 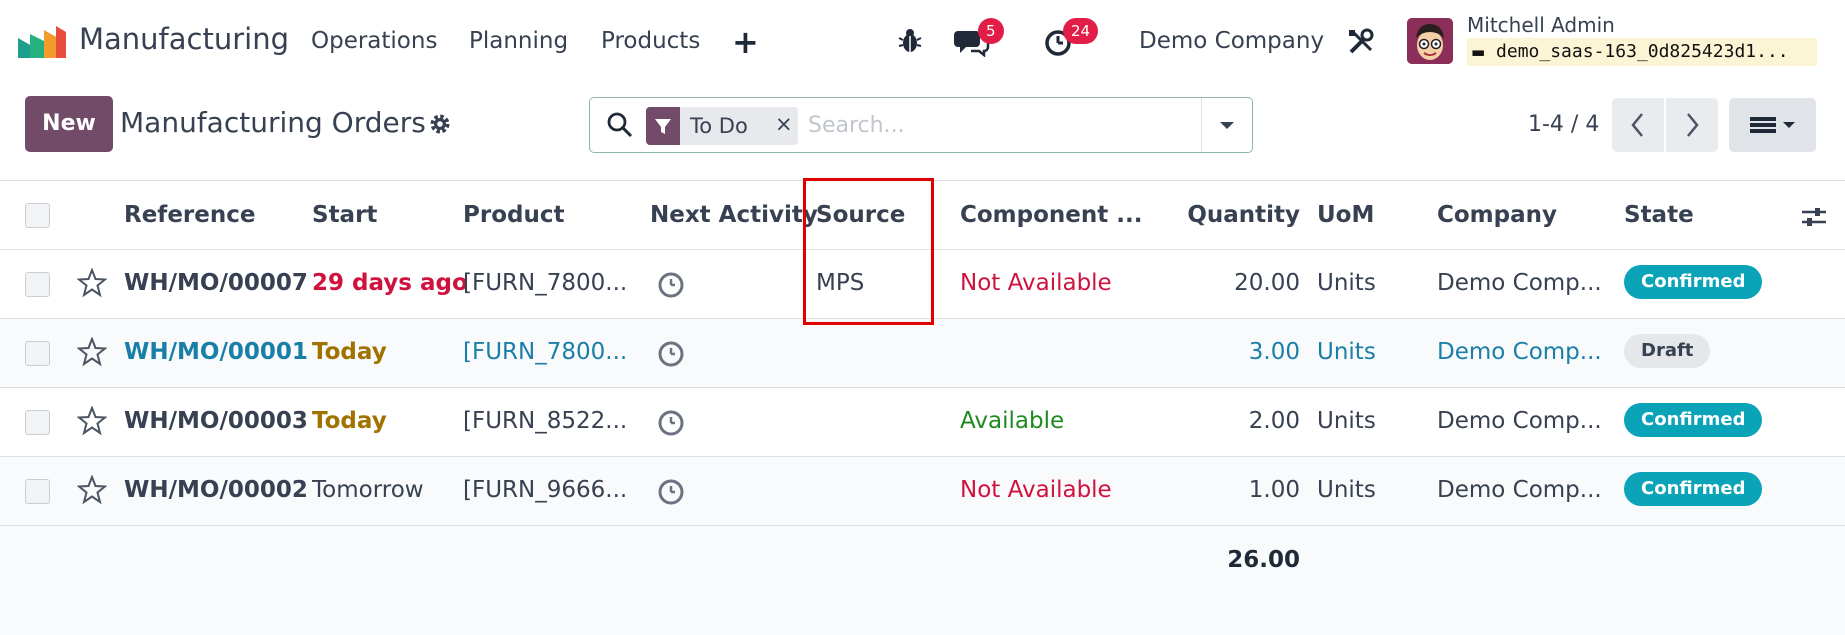 I want to click on search-icon, so click(x=620, y=125).